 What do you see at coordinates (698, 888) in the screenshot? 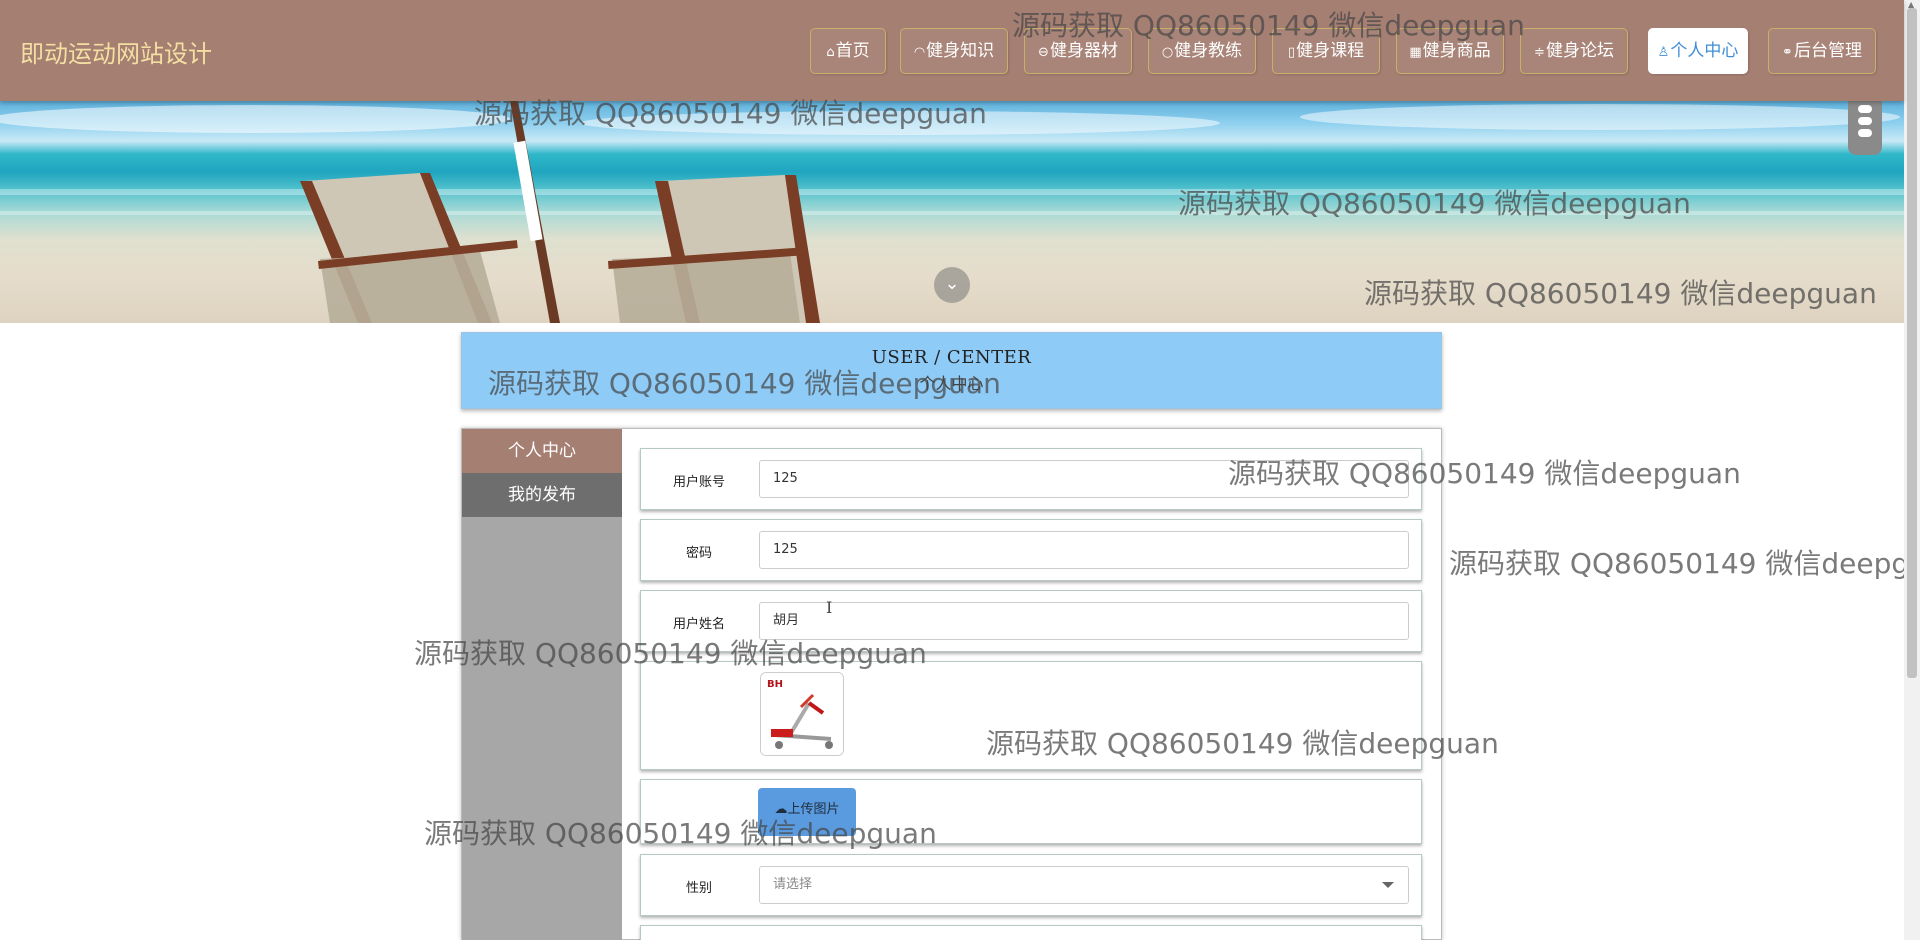
I see `gender-label: 性别` at bounding box center [698, 888].